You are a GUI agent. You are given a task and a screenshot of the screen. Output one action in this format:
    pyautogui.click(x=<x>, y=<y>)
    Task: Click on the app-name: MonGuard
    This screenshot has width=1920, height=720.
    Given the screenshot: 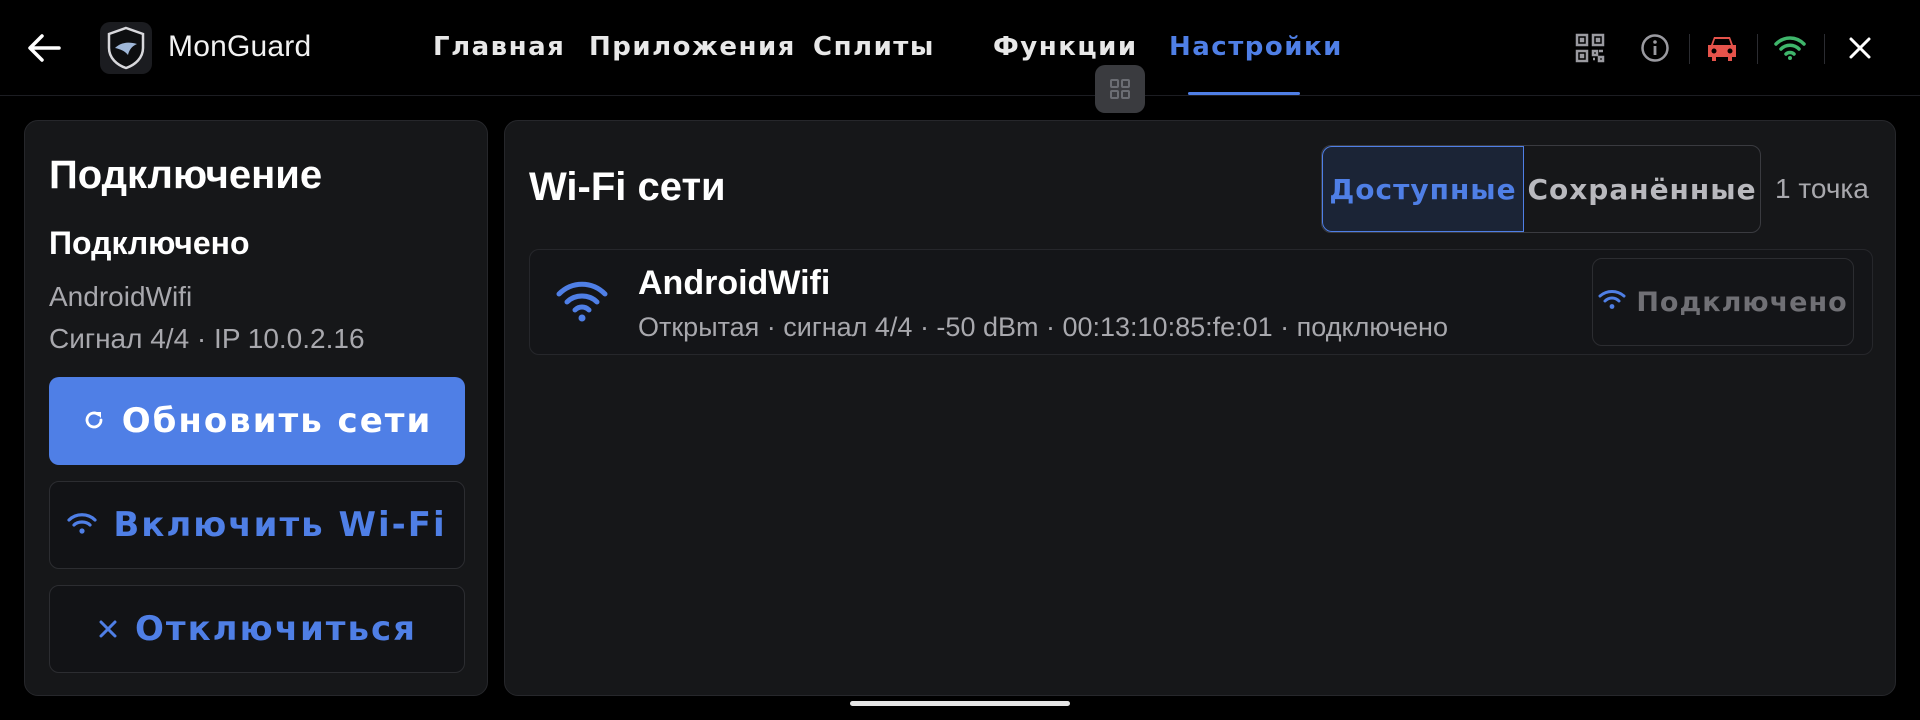 What is the action you would take?
    pyautogui.click(x=240, y=46)
    